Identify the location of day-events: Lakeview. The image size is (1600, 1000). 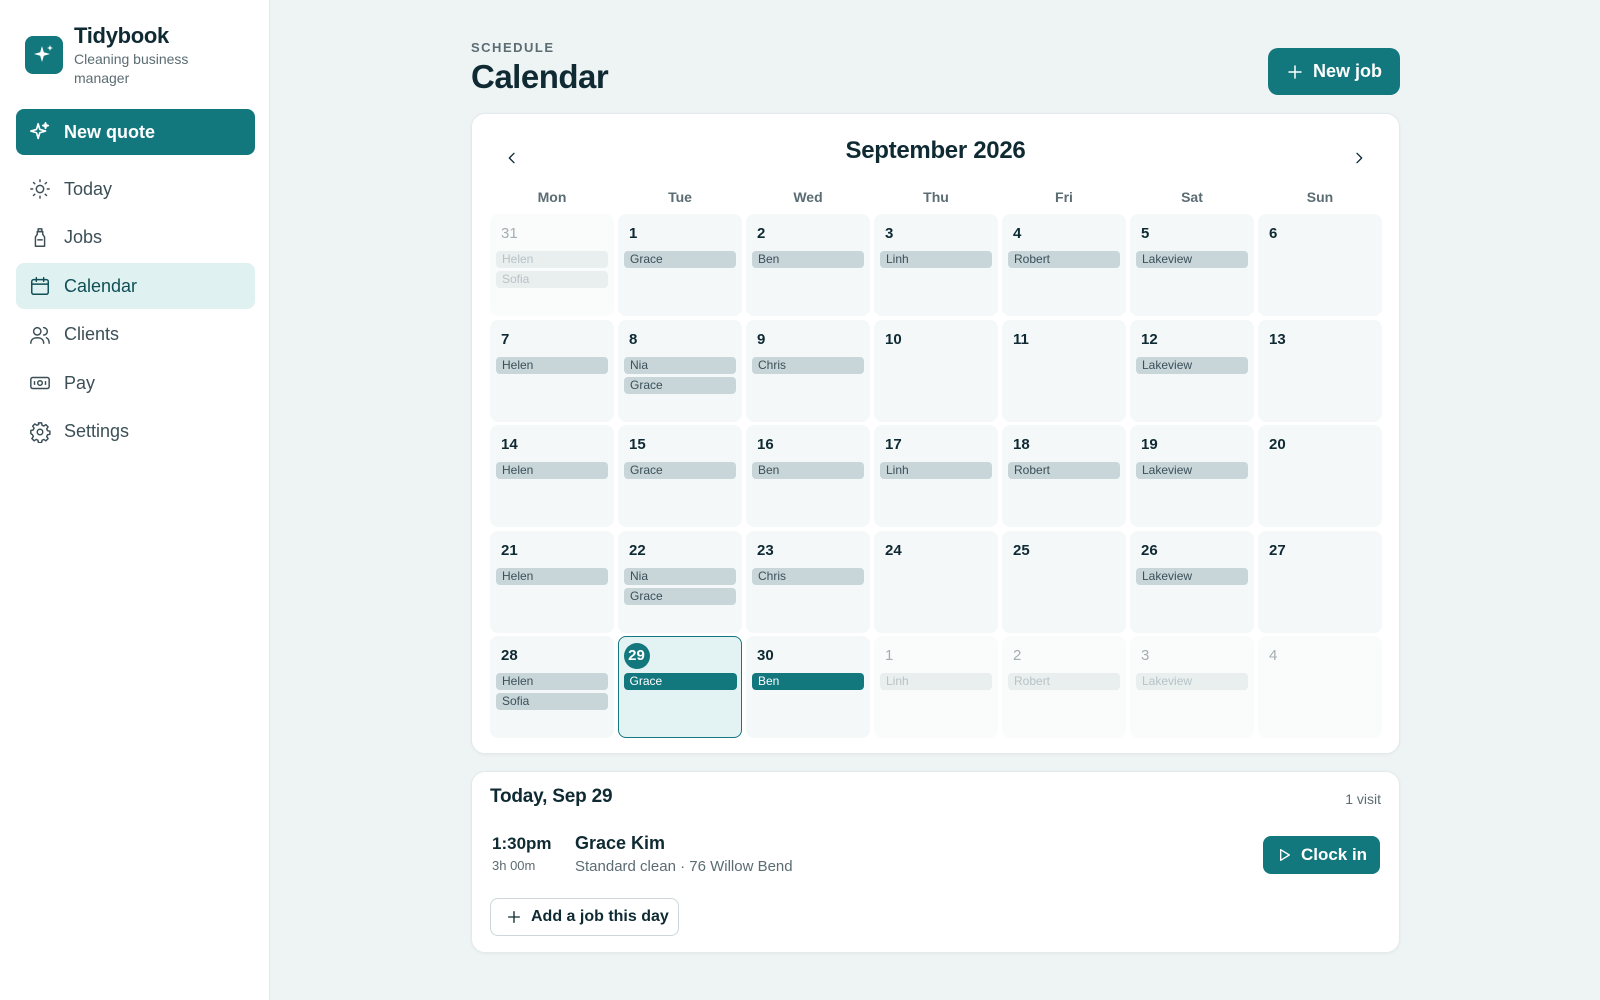
(1192, 681).